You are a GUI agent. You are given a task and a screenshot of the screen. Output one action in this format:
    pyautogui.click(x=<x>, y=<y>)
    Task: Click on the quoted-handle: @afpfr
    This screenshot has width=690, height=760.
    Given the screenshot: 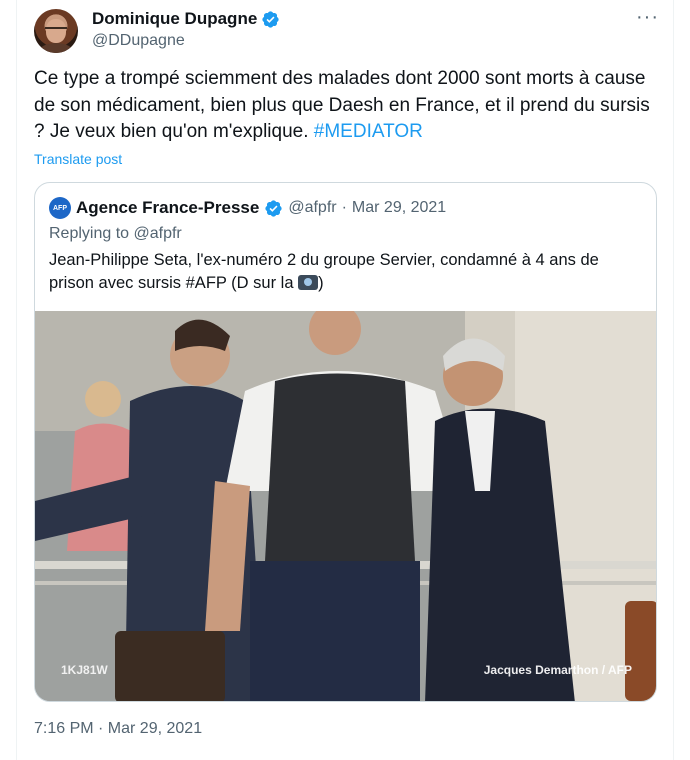 What is the action you would take?
    pyautogui.click(x=312, y=207)
    